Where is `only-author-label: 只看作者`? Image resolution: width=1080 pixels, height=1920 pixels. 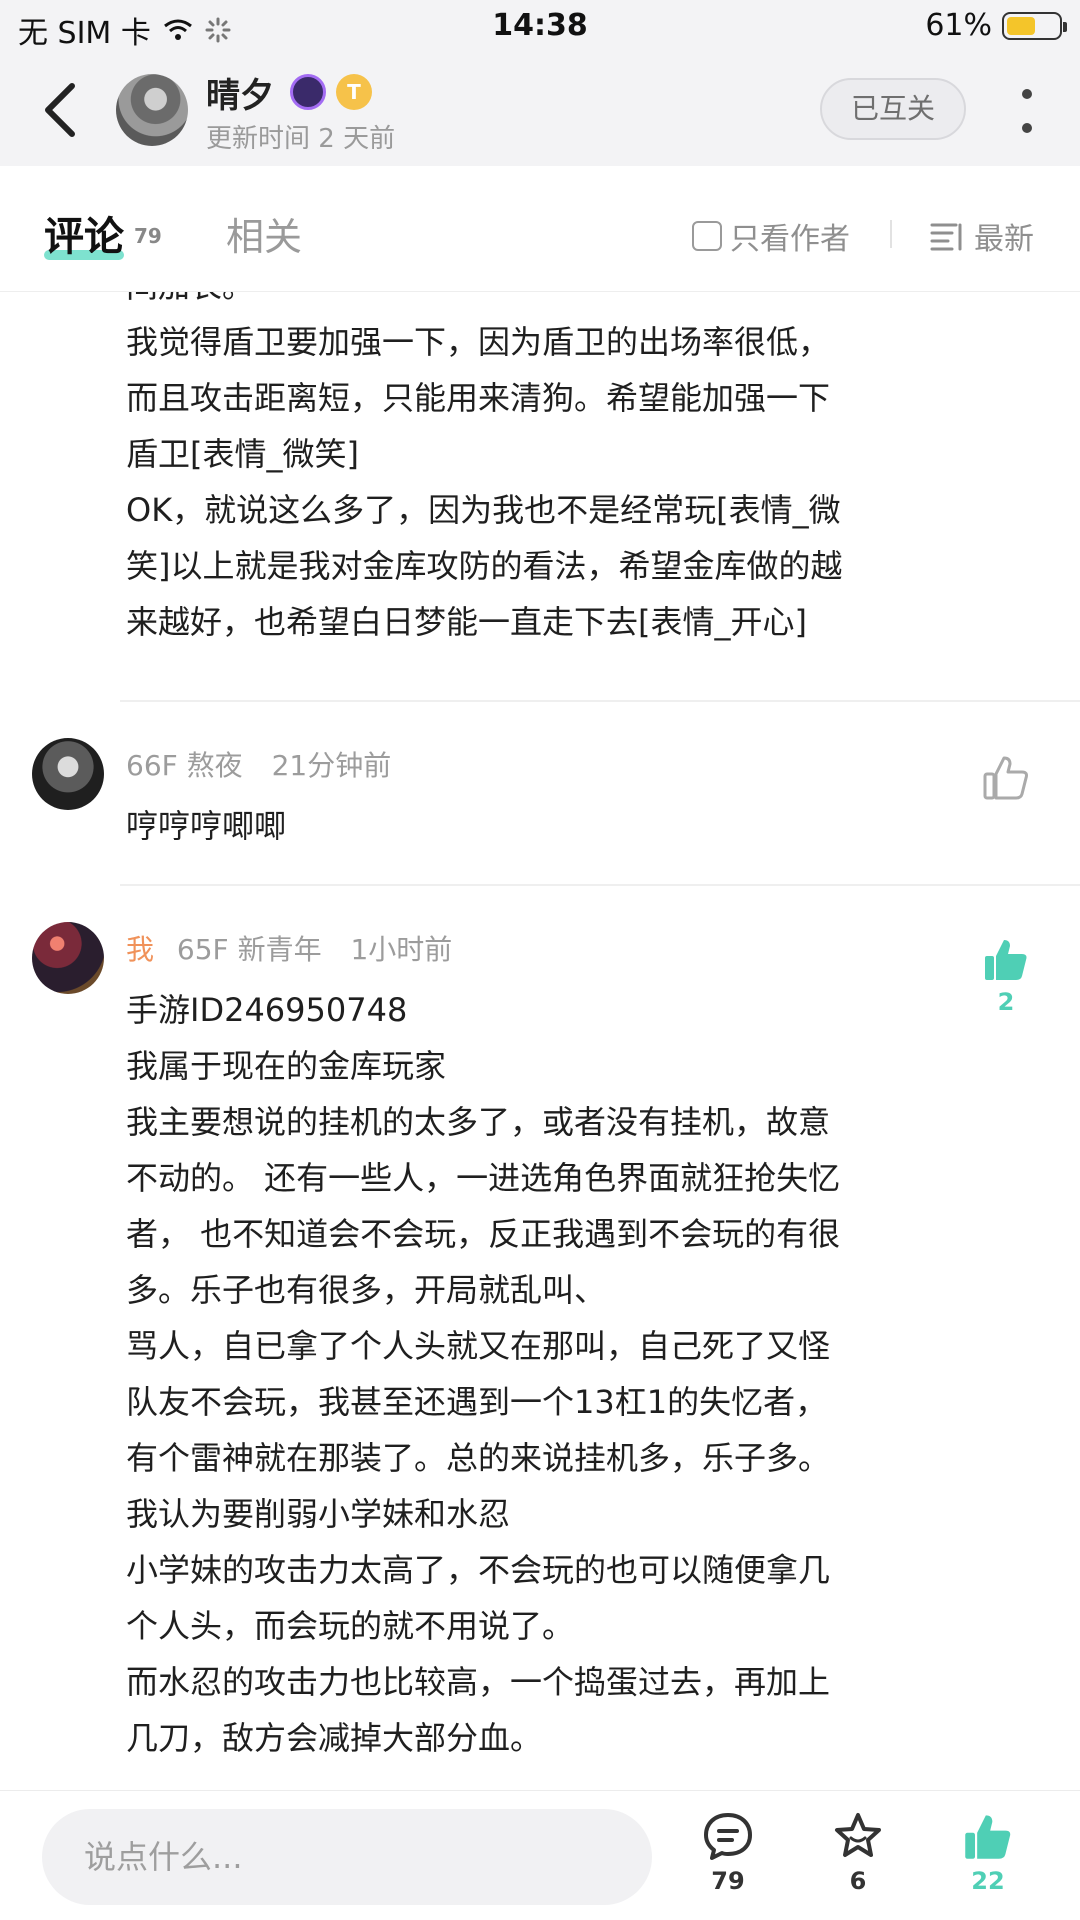 only-author-label: 只看作者 is located at coordinates (790, 239).